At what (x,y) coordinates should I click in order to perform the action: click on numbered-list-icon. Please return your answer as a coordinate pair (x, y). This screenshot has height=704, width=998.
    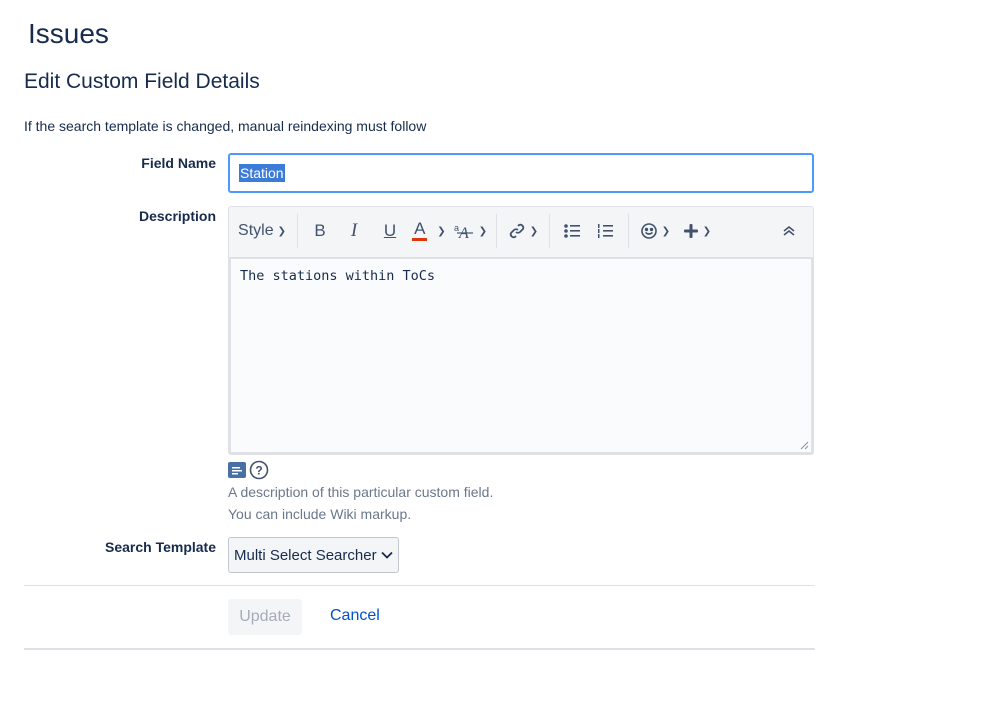
    Looking at the image, I should click on (605, 231).